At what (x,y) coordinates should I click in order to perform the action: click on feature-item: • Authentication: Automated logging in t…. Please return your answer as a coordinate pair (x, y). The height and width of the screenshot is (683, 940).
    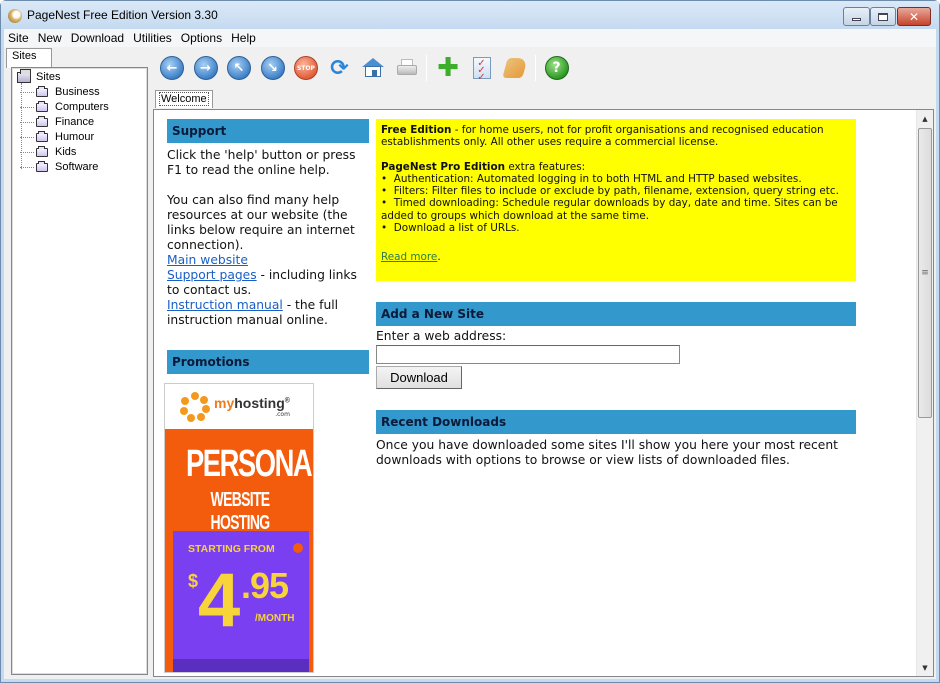
    Looking at the image, I should click on (591, 178).